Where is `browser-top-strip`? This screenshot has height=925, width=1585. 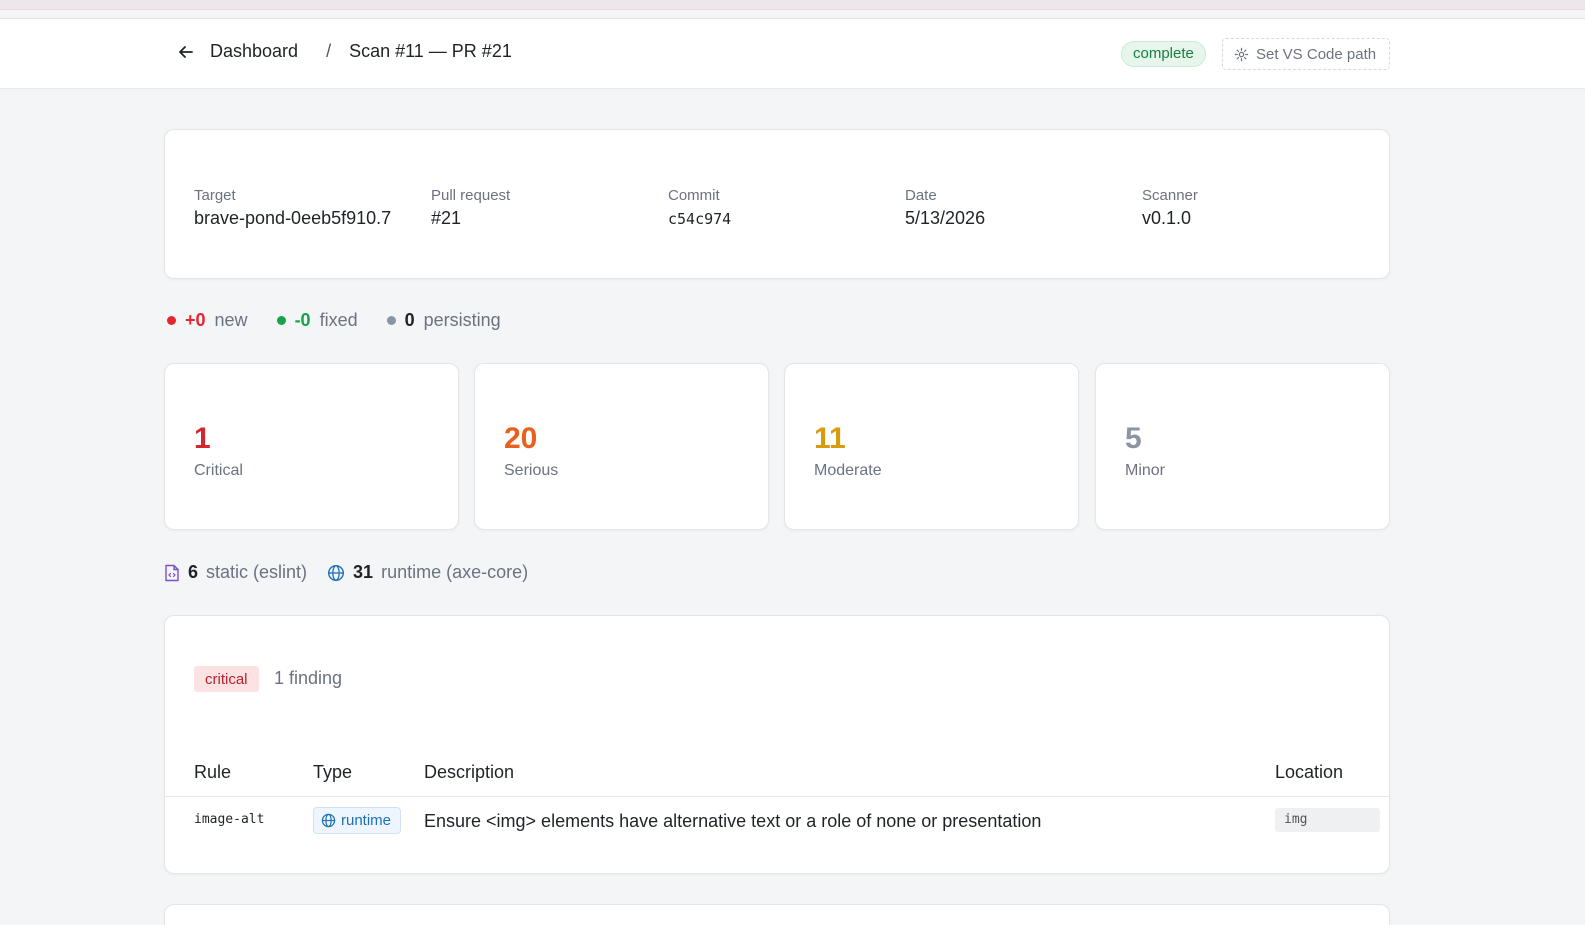
browser-top-strip is located at coordinates (792, 5).